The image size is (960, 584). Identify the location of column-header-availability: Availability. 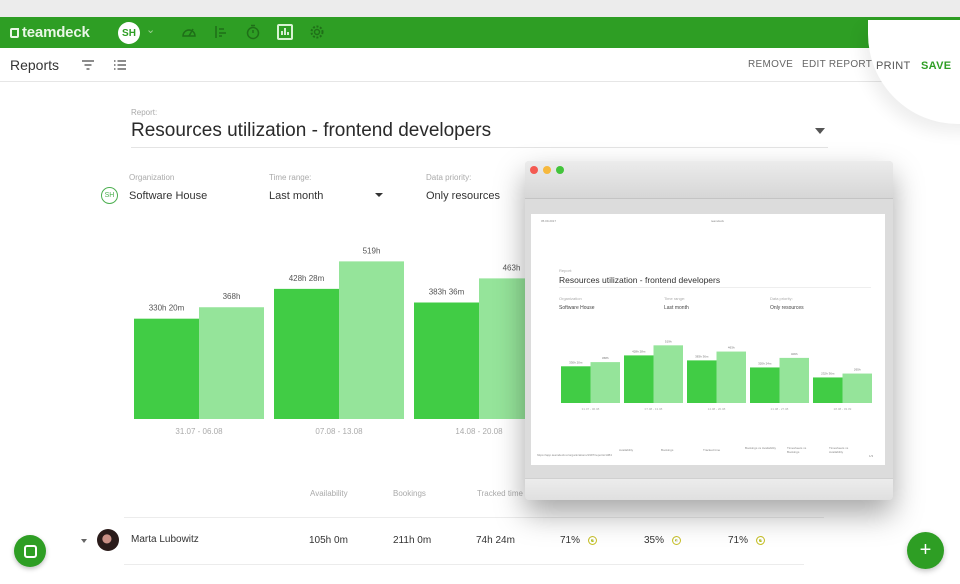
(329, 493).